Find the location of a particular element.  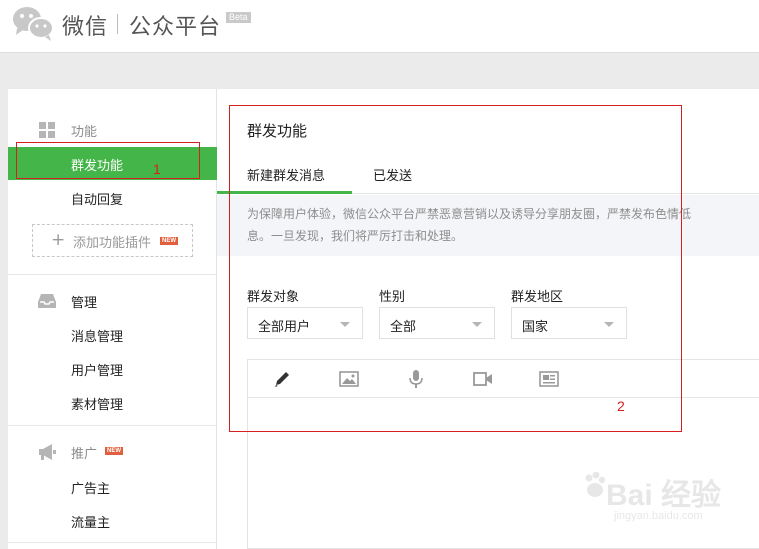

add-plugin-label: 添加功能插件 is located at coordinates (112, 243).